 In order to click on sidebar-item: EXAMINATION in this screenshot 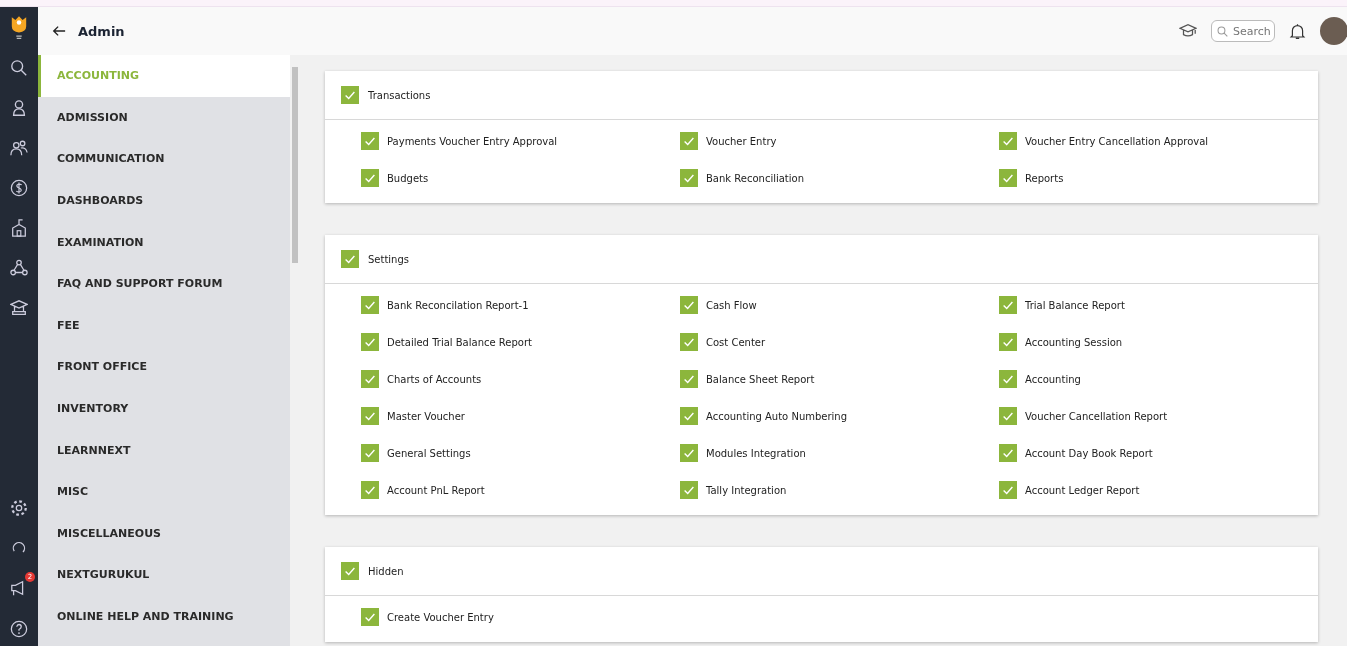, I will do `click(164, 242)`.